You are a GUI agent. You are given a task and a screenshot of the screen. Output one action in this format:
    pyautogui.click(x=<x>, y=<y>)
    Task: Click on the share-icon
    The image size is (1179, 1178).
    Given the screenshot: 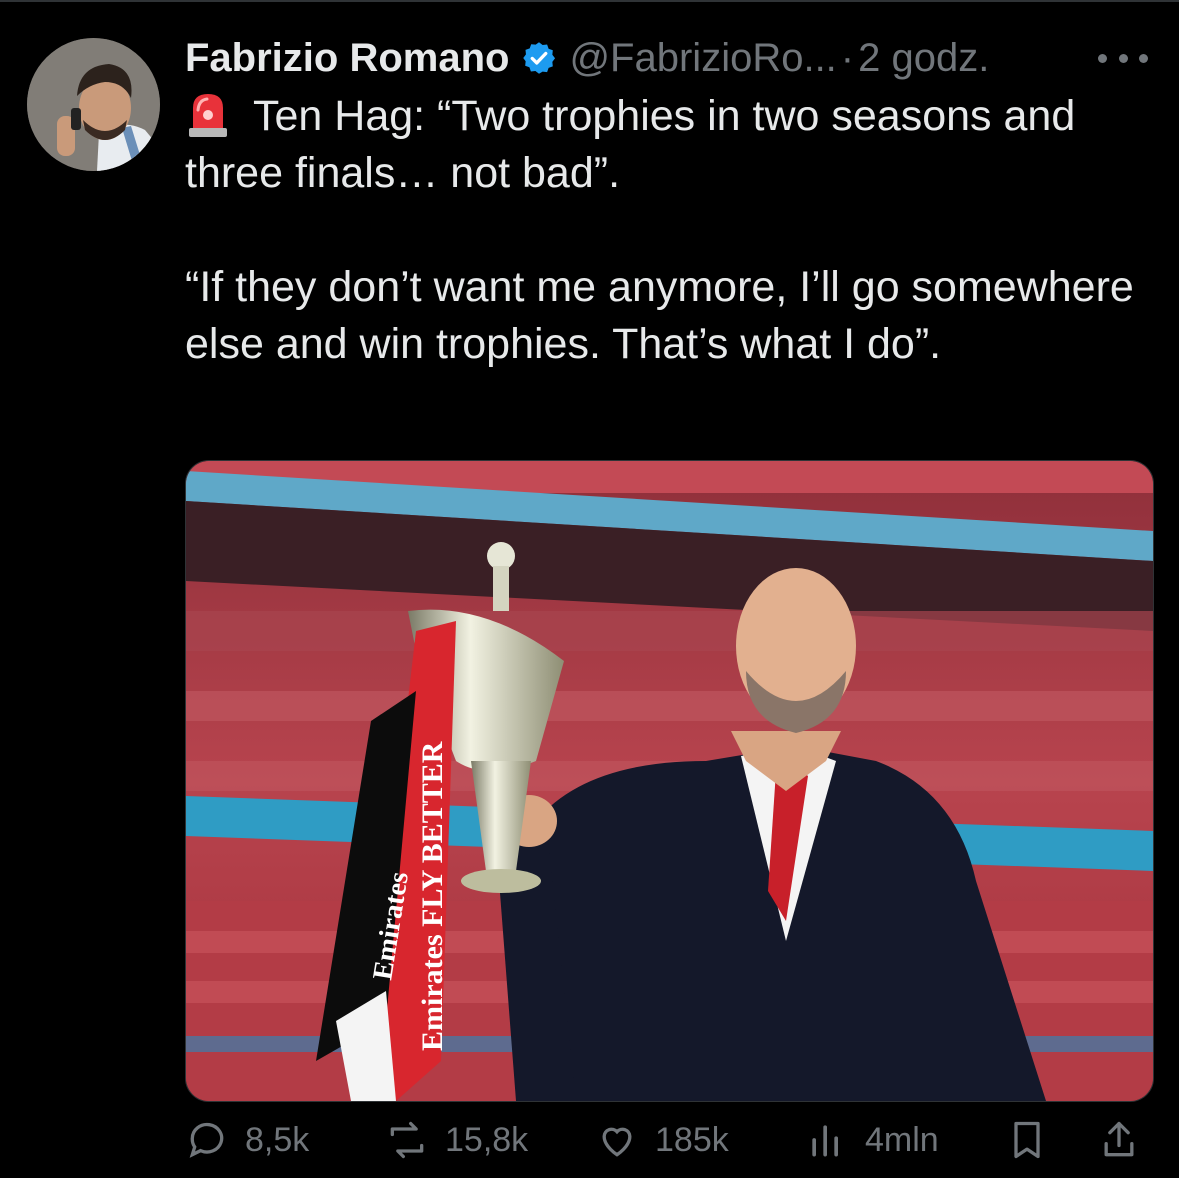 What is the action you would take?
    pyautogui.click(x=1119, y=1139)
    